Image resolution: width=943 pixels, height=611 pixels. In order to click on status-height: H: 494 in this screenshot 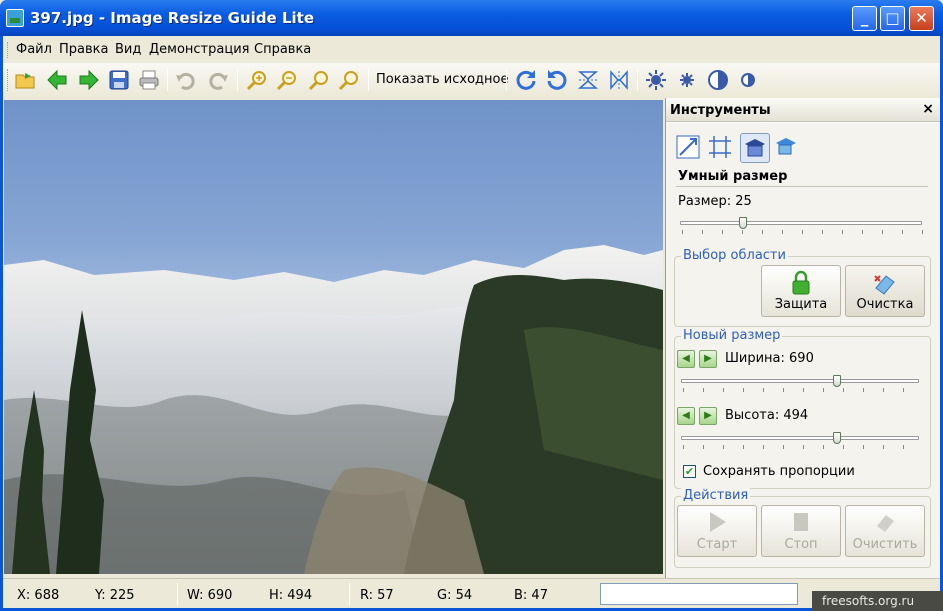, I will do `click(291, 595)`.